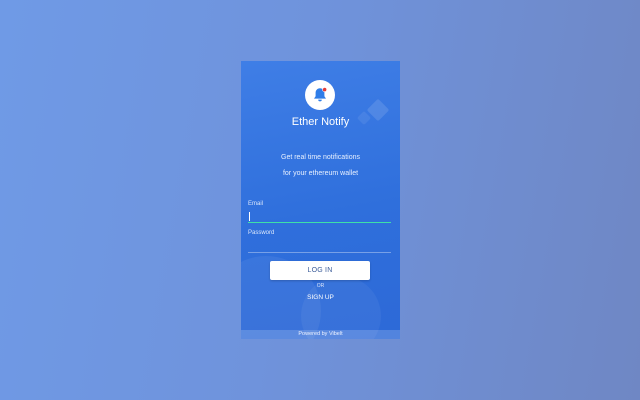  I want to click on email-field, so click(319, 216).